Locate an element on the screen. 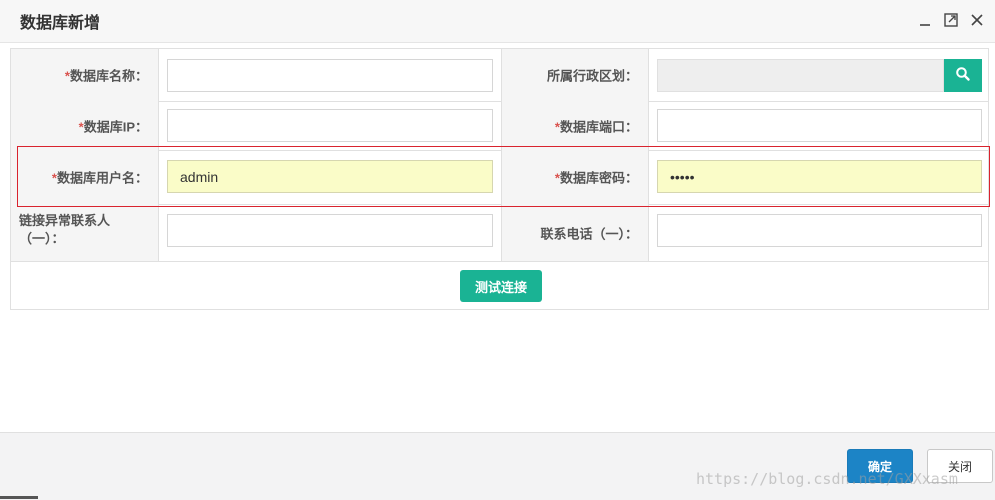 The height and width of the screenshot is (500, 995). form-row: *数据库名称： 所属行政区划： is located at coordinates (499, 75).